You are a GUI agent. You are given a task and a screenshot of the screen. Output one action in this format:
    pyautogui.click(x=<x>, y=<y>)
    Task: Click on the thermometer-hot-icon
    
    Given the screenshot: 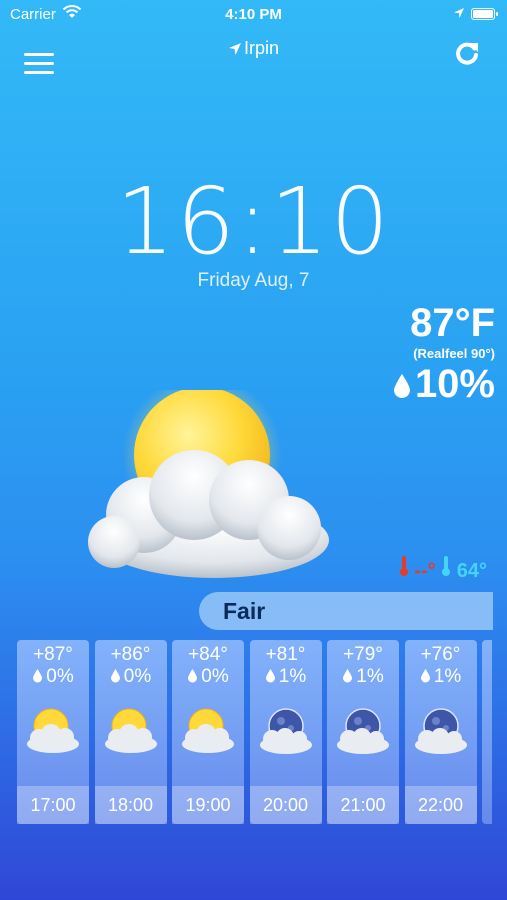 What is the action you would take?
    pyautogui.click(x=407, y=569)
    